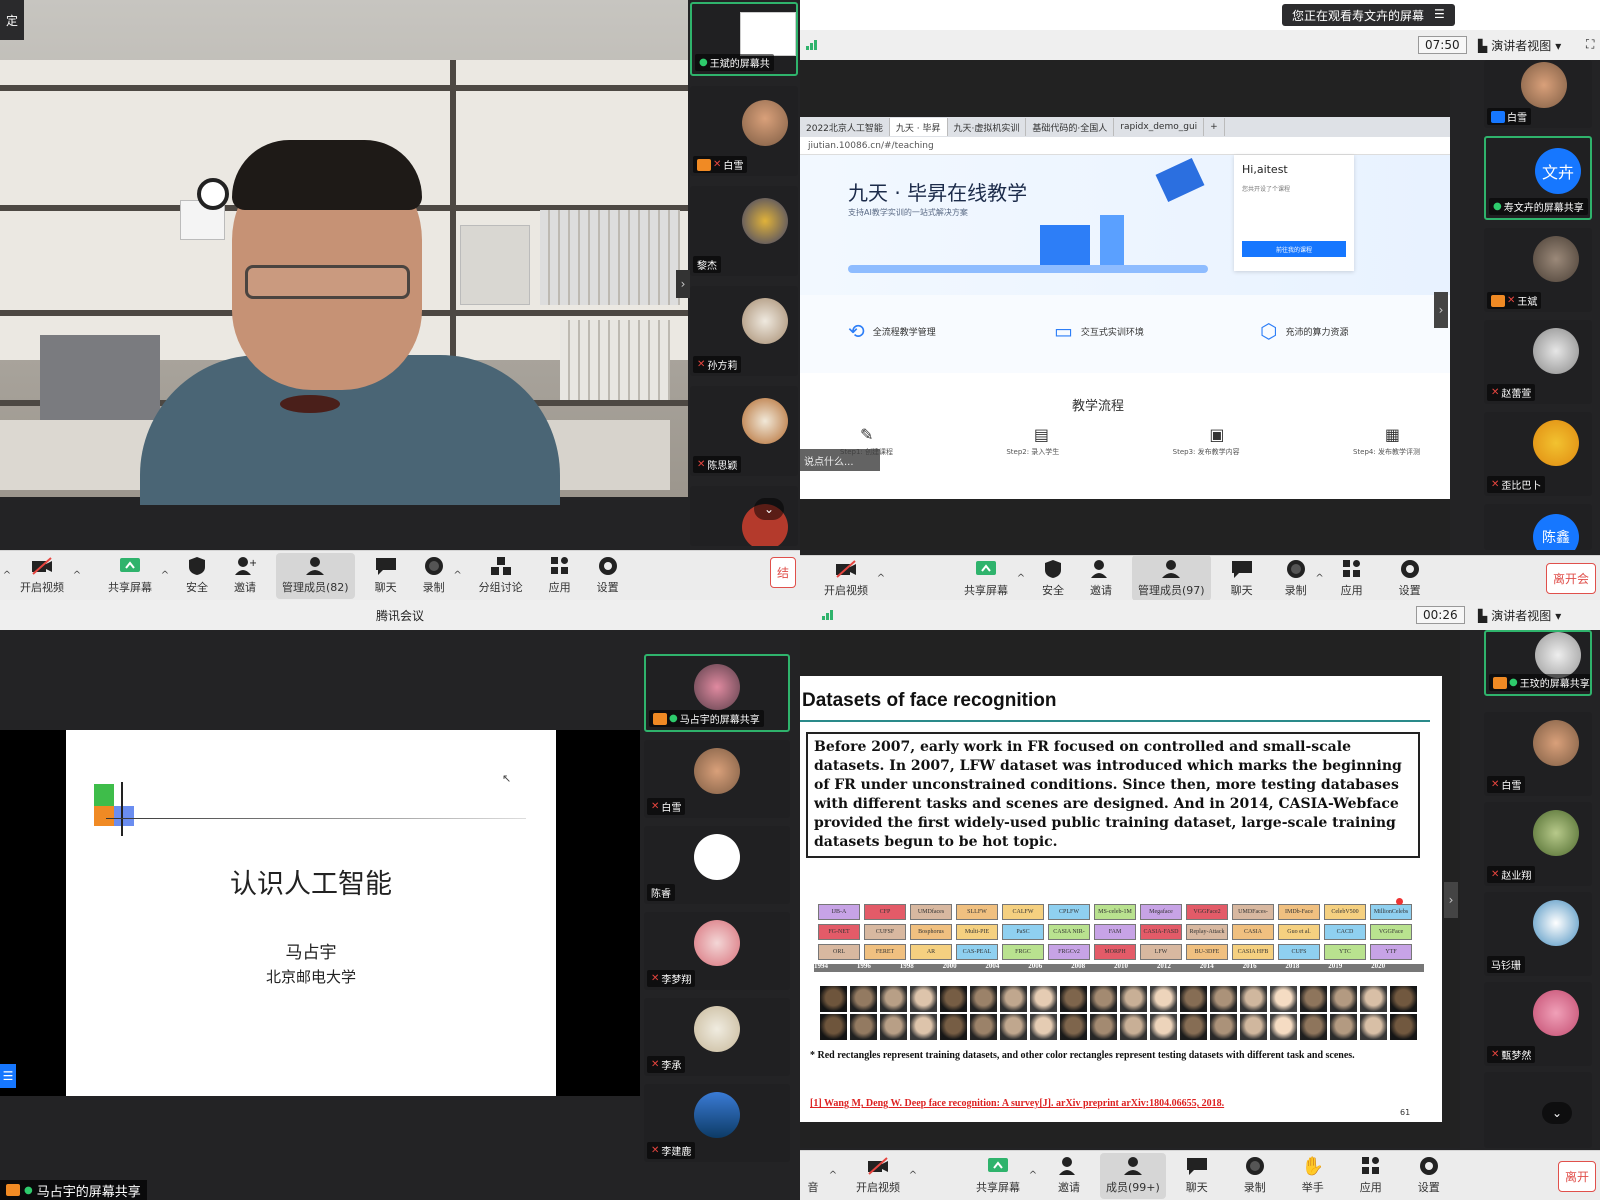 Image resolution: width=1600 pixels, height=1200 pixels. Describe the element at coordinates (1570, 578) in the screenshot. I see `leave-button: 离开会` at that location.